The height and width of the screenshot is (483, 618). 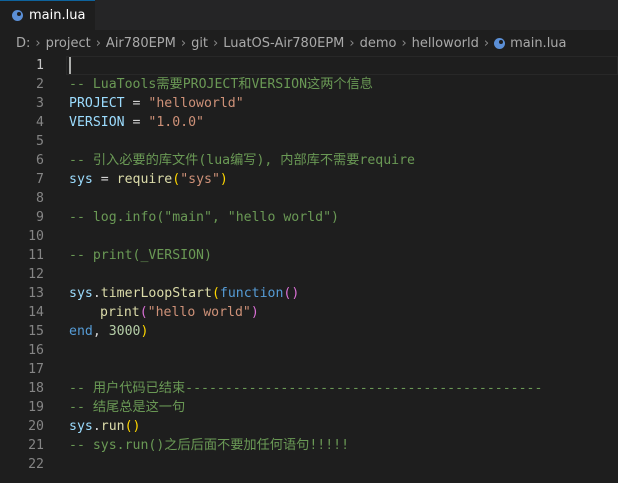 I want to click on line-number: 9, so click(x=40, y=217).